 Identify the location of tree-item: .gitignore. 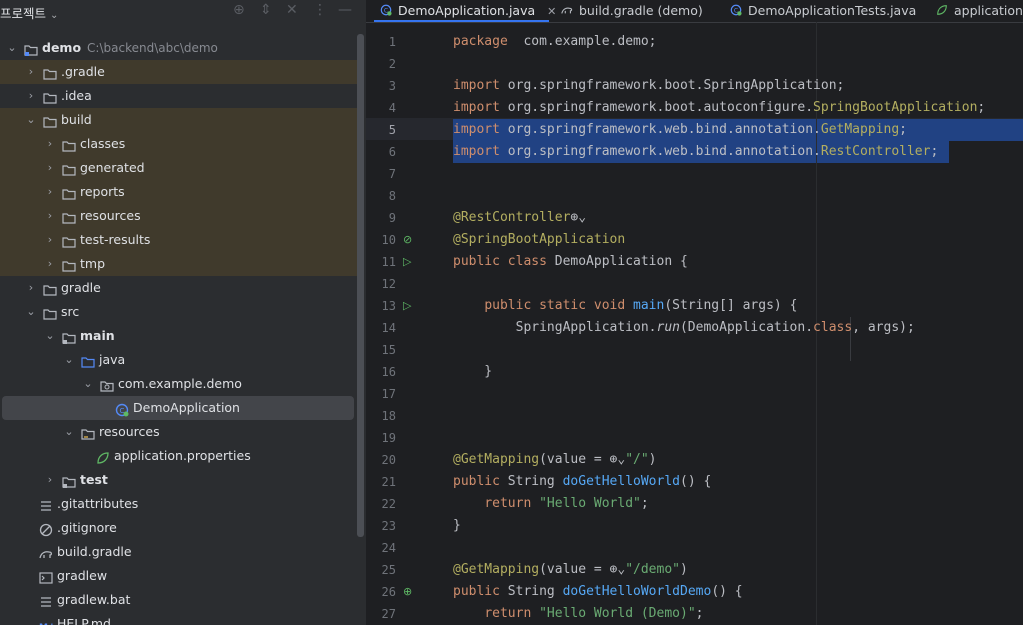
(179, 528).